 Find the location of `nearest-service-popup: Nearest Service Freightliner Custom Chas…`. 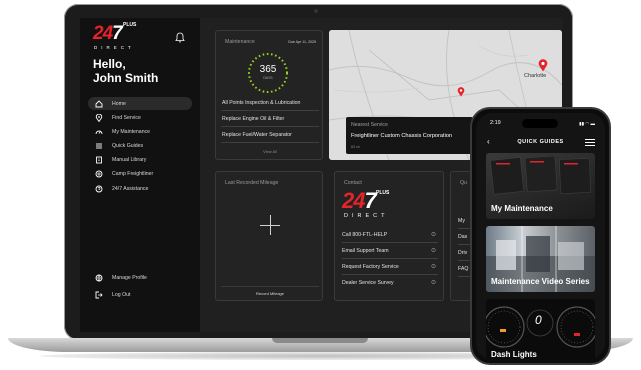

nearest-service-popup: Nearest Service Freightliner Custom Chas… is located at coordinates (409, 135).